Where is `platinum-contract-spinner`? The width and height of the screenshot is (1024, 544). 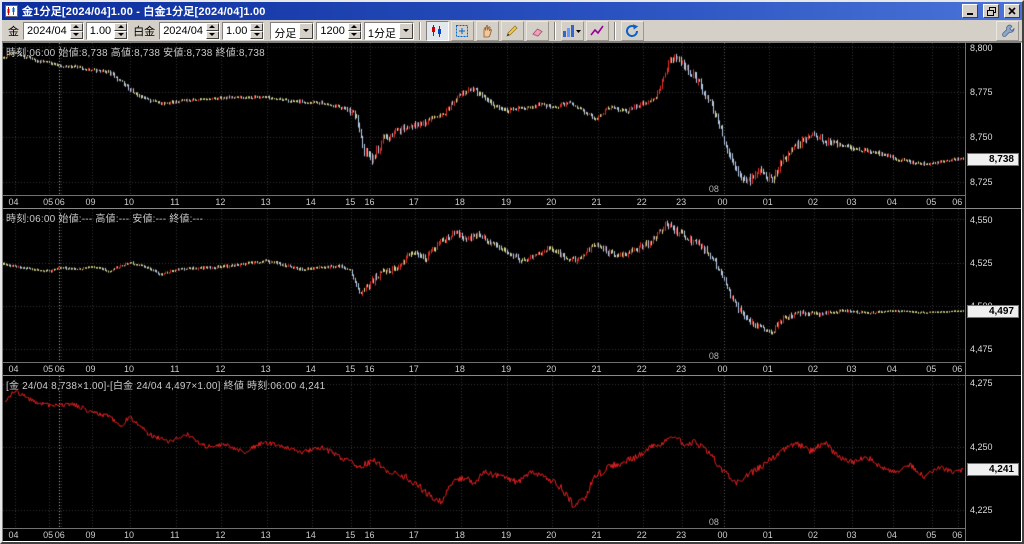 platinum-contract-spinner is located at coordinates (212, 30).